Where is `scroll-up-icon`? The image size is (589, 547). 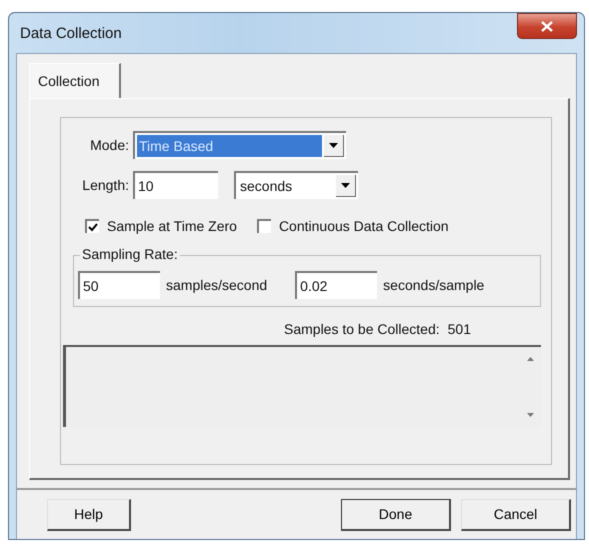
scroll-up-icon is located at coordinates (530, 359).